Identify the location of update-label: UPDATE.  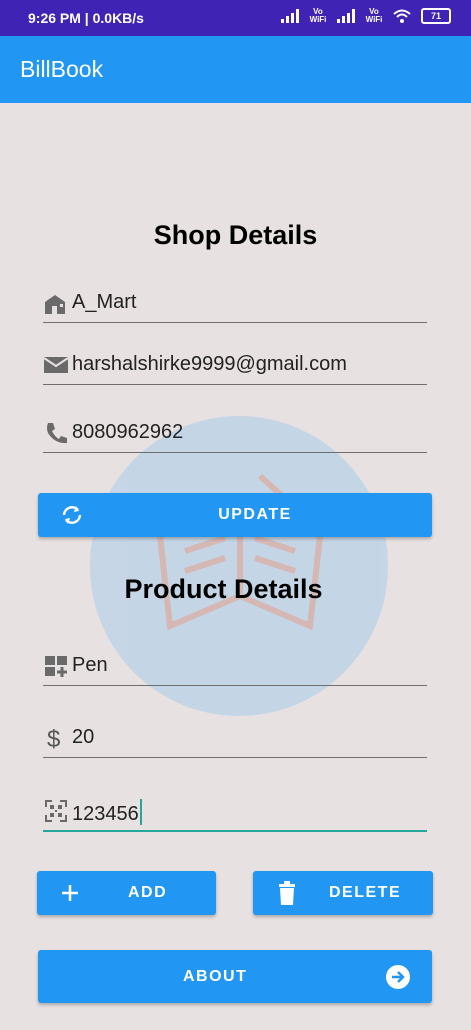
(255, 514).